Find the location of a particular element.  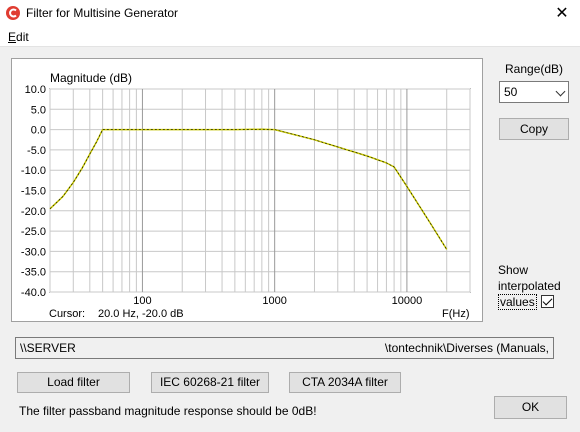

y-tick-label: -15.0 is located at coordinates (33, 192).